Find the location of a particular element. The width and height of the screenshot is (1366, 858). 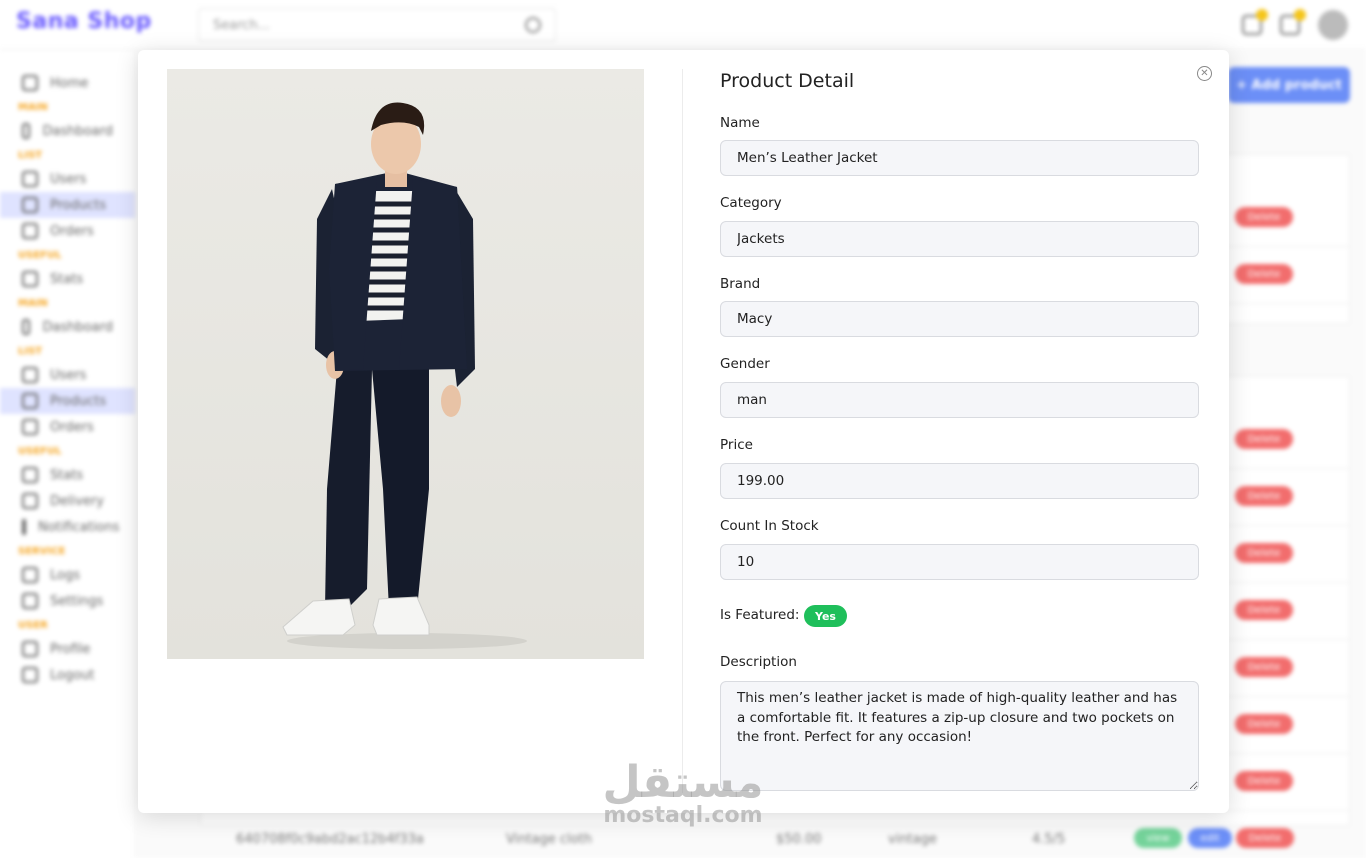

sidebar-item-label: Home is located at coordinates (69, 83).